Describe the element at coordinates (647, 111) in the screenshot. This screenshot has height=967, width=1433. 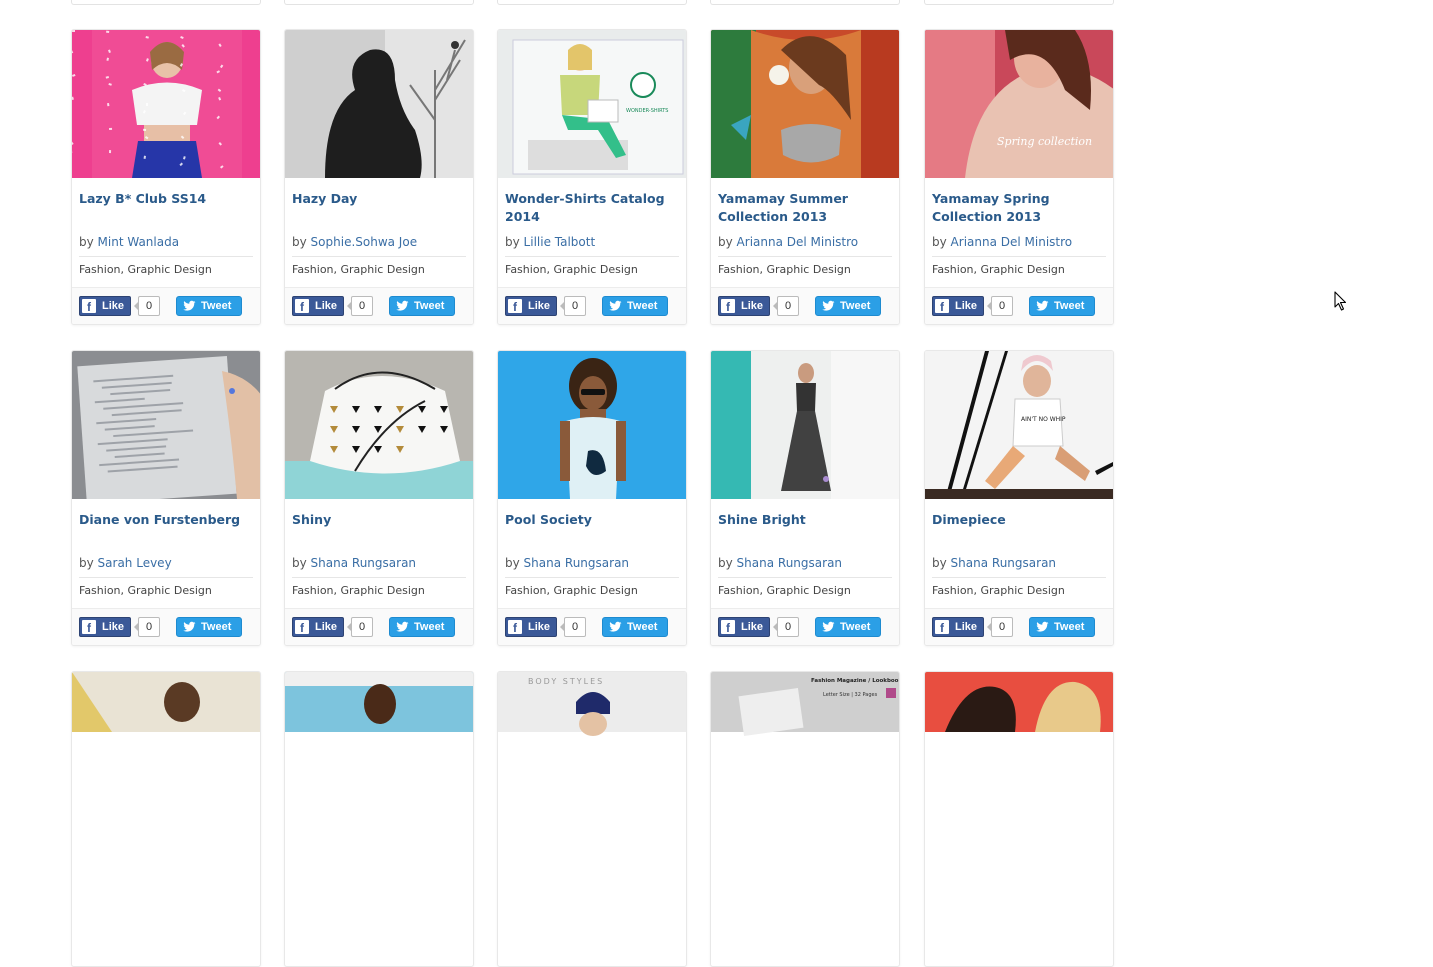
I see `svg-text: WONDER-SHIRTS` at that location.